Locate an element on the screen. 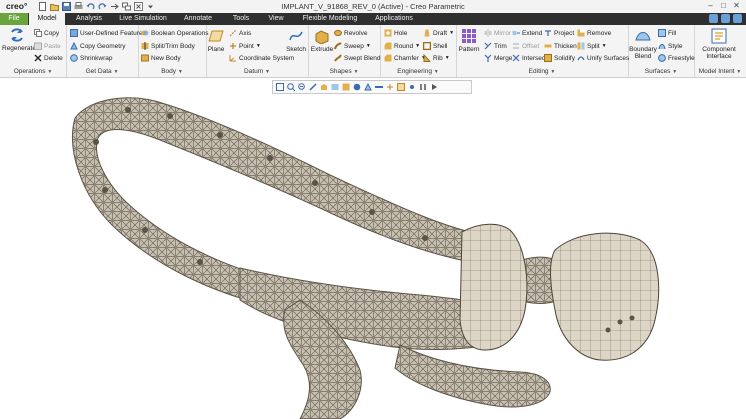 The width and height of the screenshot is (746, 419). mirror-button: Mirror is located at coordinates (497, 33).